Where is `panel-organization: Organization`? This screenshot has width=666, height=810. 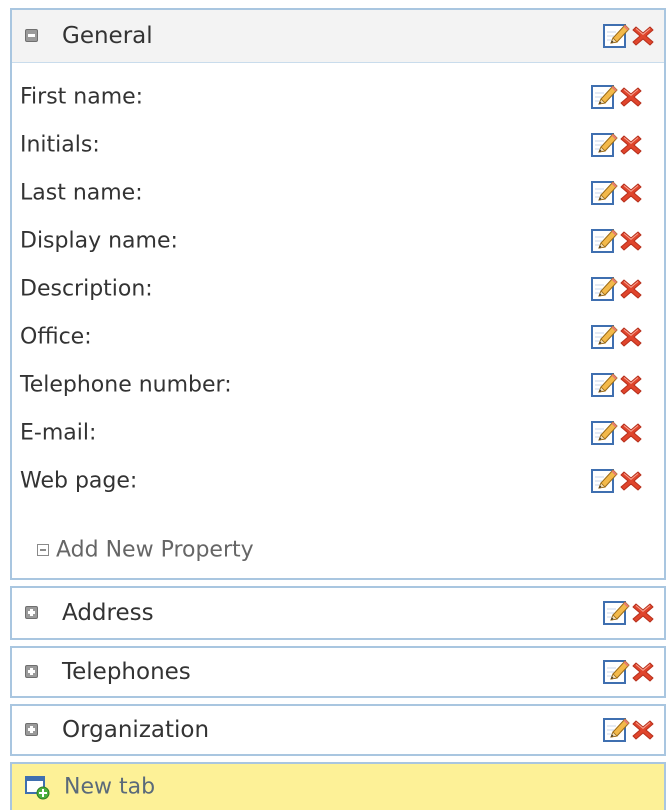
panel-organization: Organization is located at coordinates (338, 730).